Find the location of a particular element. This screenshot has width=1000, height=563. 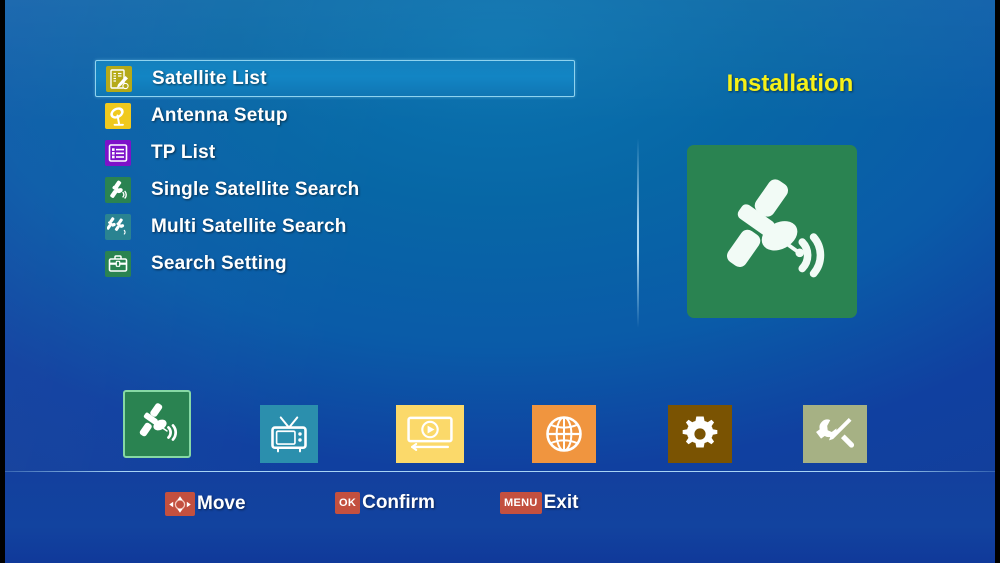

strip-item-network is located at coordinates (564, 434).